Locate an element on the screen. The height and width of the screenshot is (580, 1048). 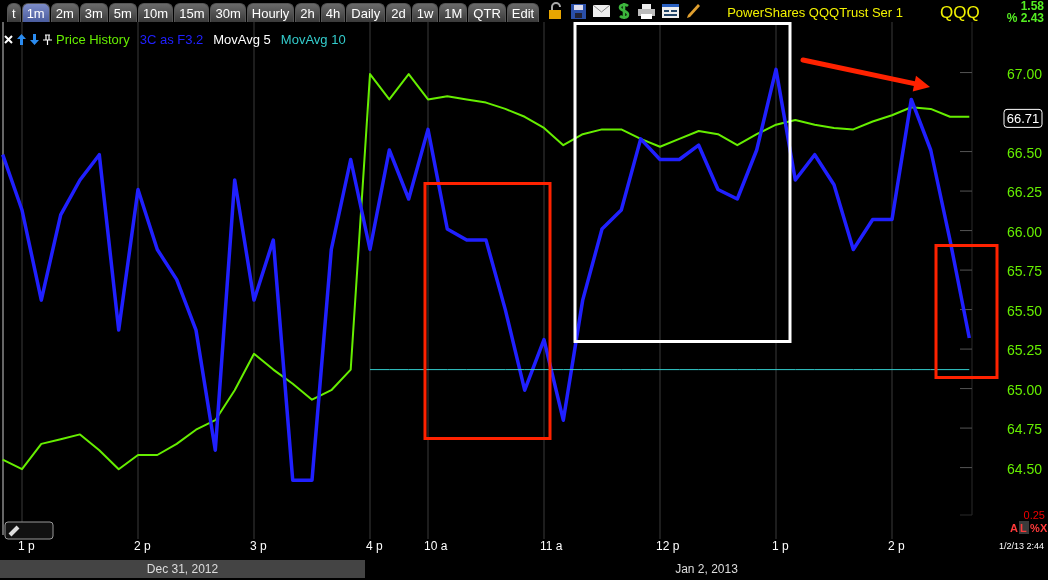
axis-label: 4 p is located at coordinates (374, 546).